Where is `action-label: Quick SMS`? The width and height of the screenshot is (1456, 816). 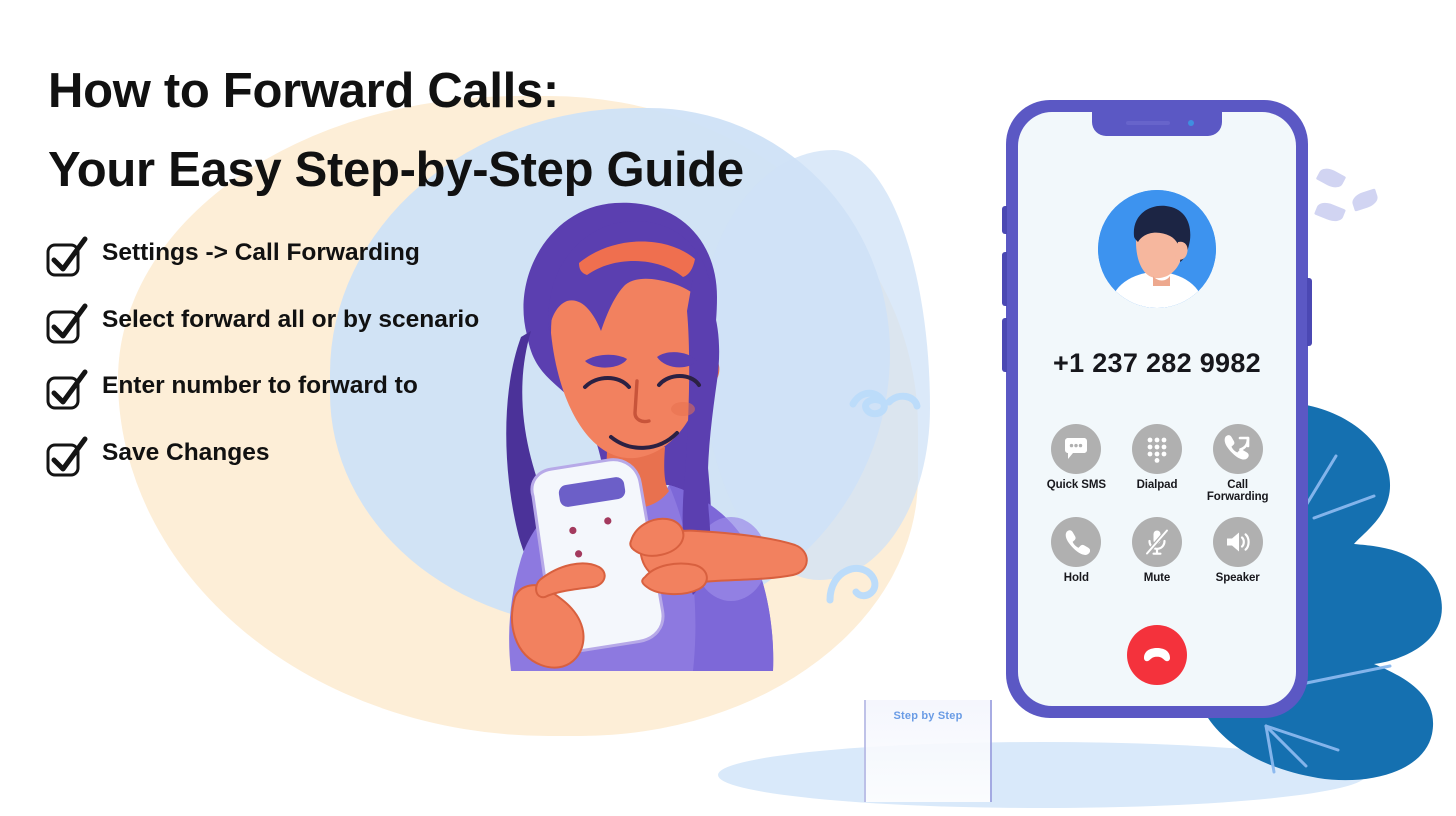
action-label: Quick SMS is located at coordinates (1076, 485).